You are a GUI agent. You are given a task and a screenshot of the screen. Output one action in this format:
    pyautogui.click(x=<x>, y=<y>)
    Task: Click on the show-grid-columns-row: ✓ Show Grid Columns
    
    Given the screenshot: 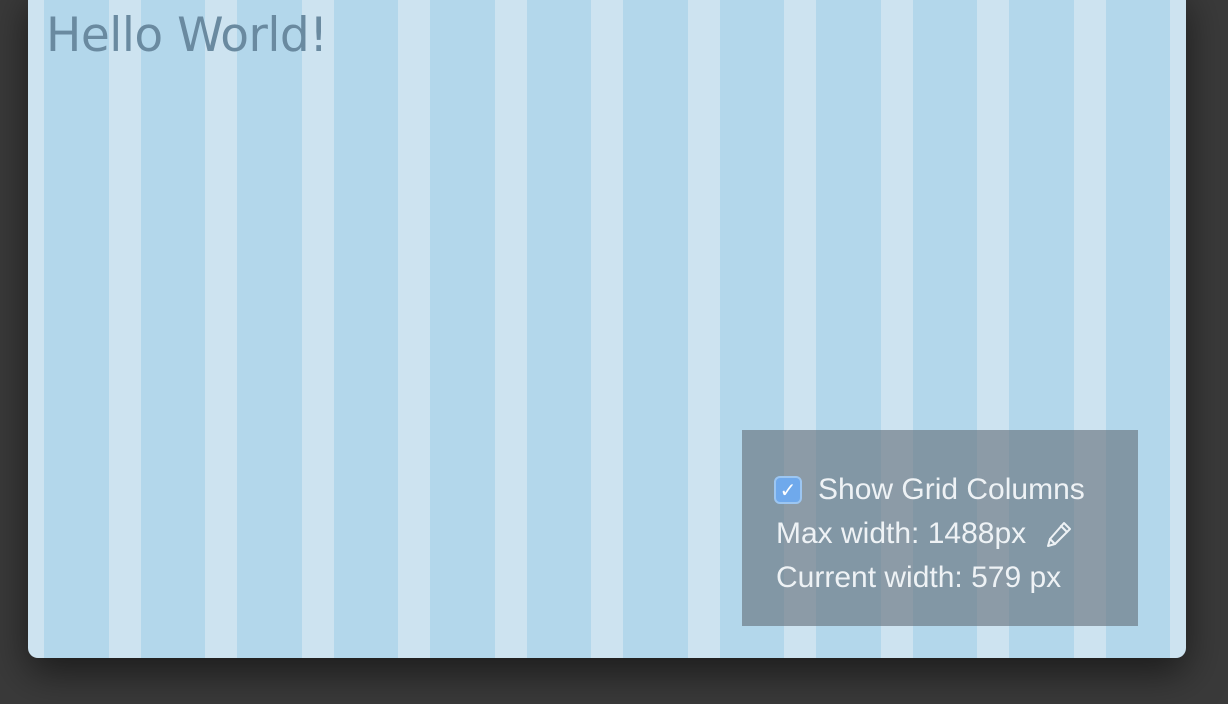 What is the action you would take?
    pyautogui.click(x=956, y=490)
    